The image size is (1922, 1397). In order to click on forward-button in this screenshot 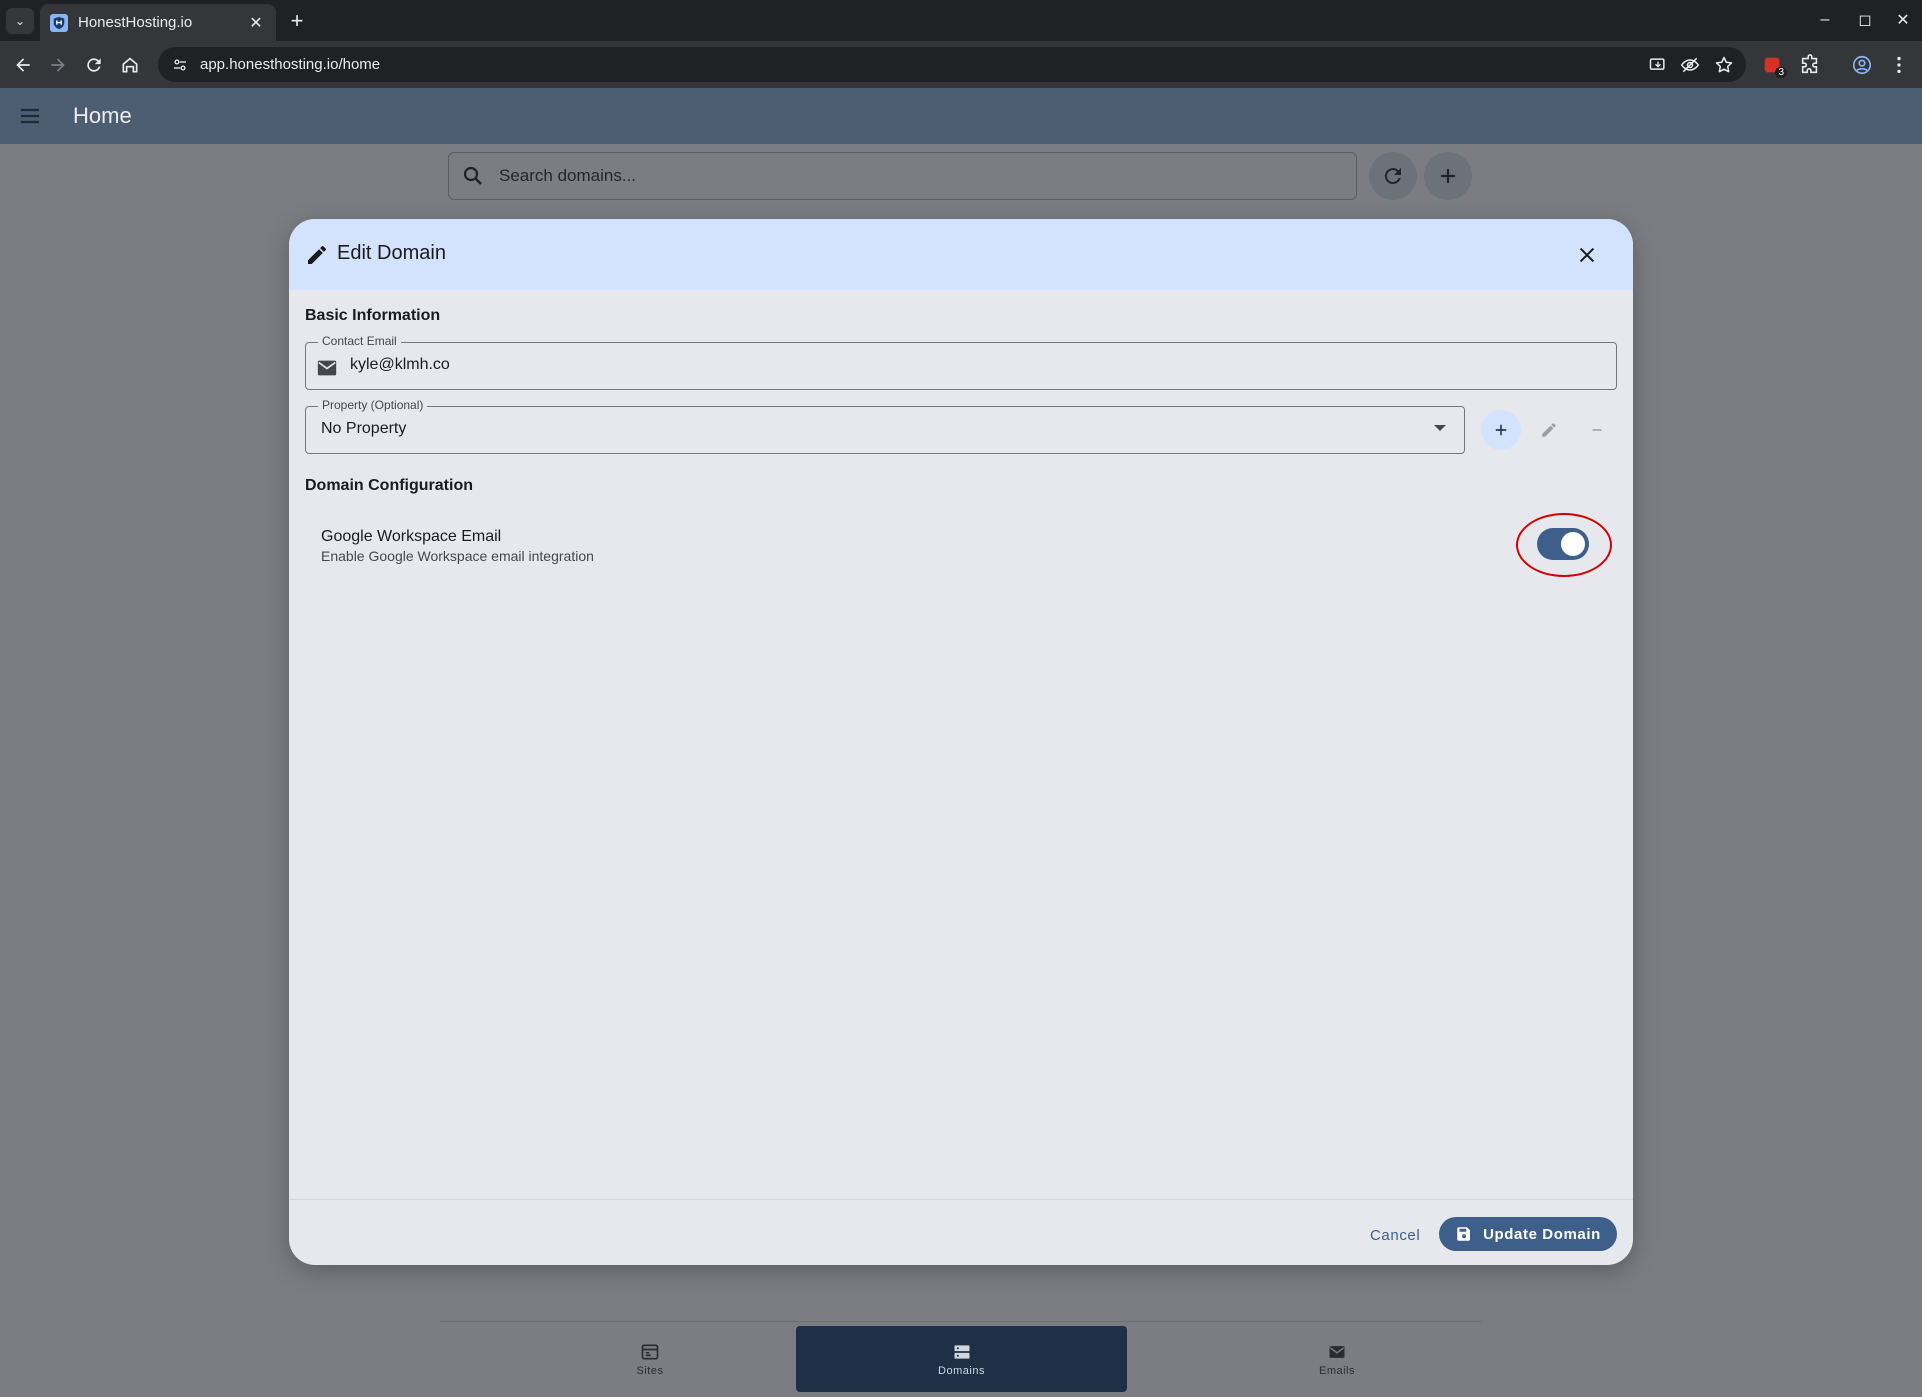, I will do `click(58, 65)`.